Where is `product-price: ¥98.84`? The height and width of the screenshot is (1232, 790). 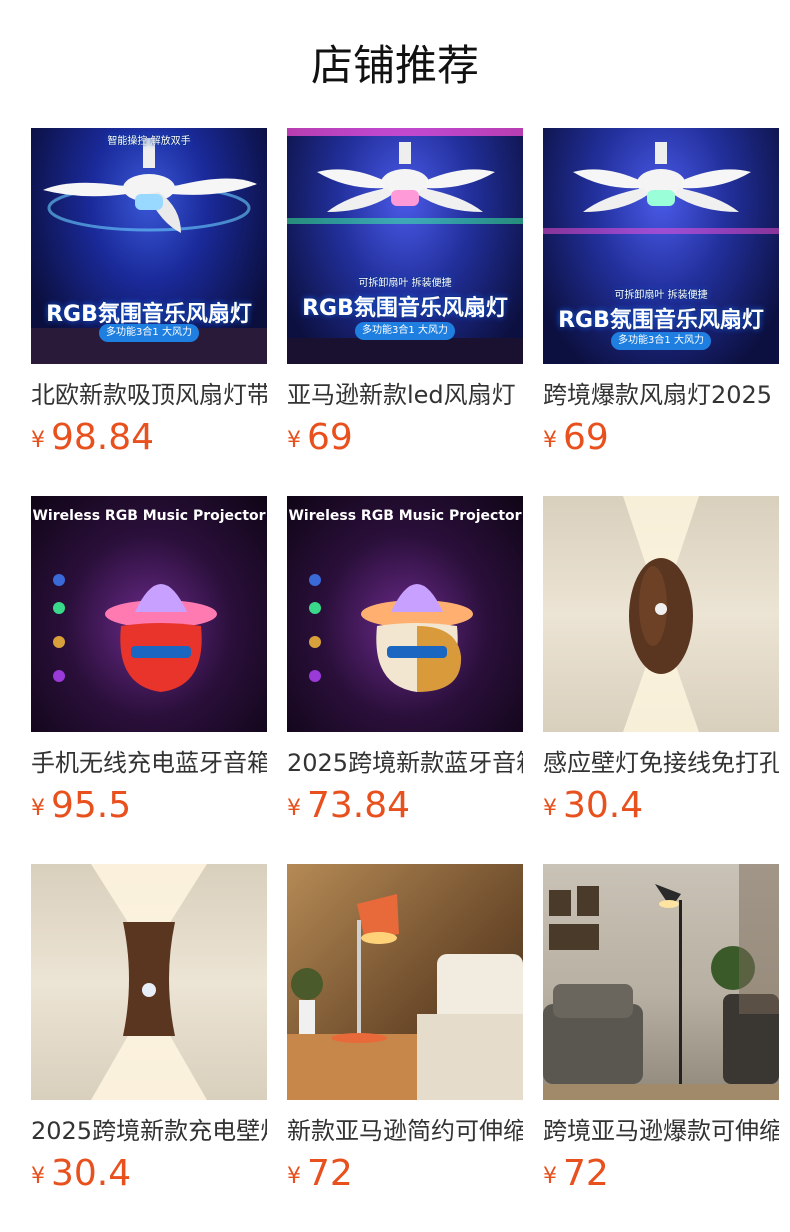
product-price: ¥98.84 is located at coordinates (92, 438).